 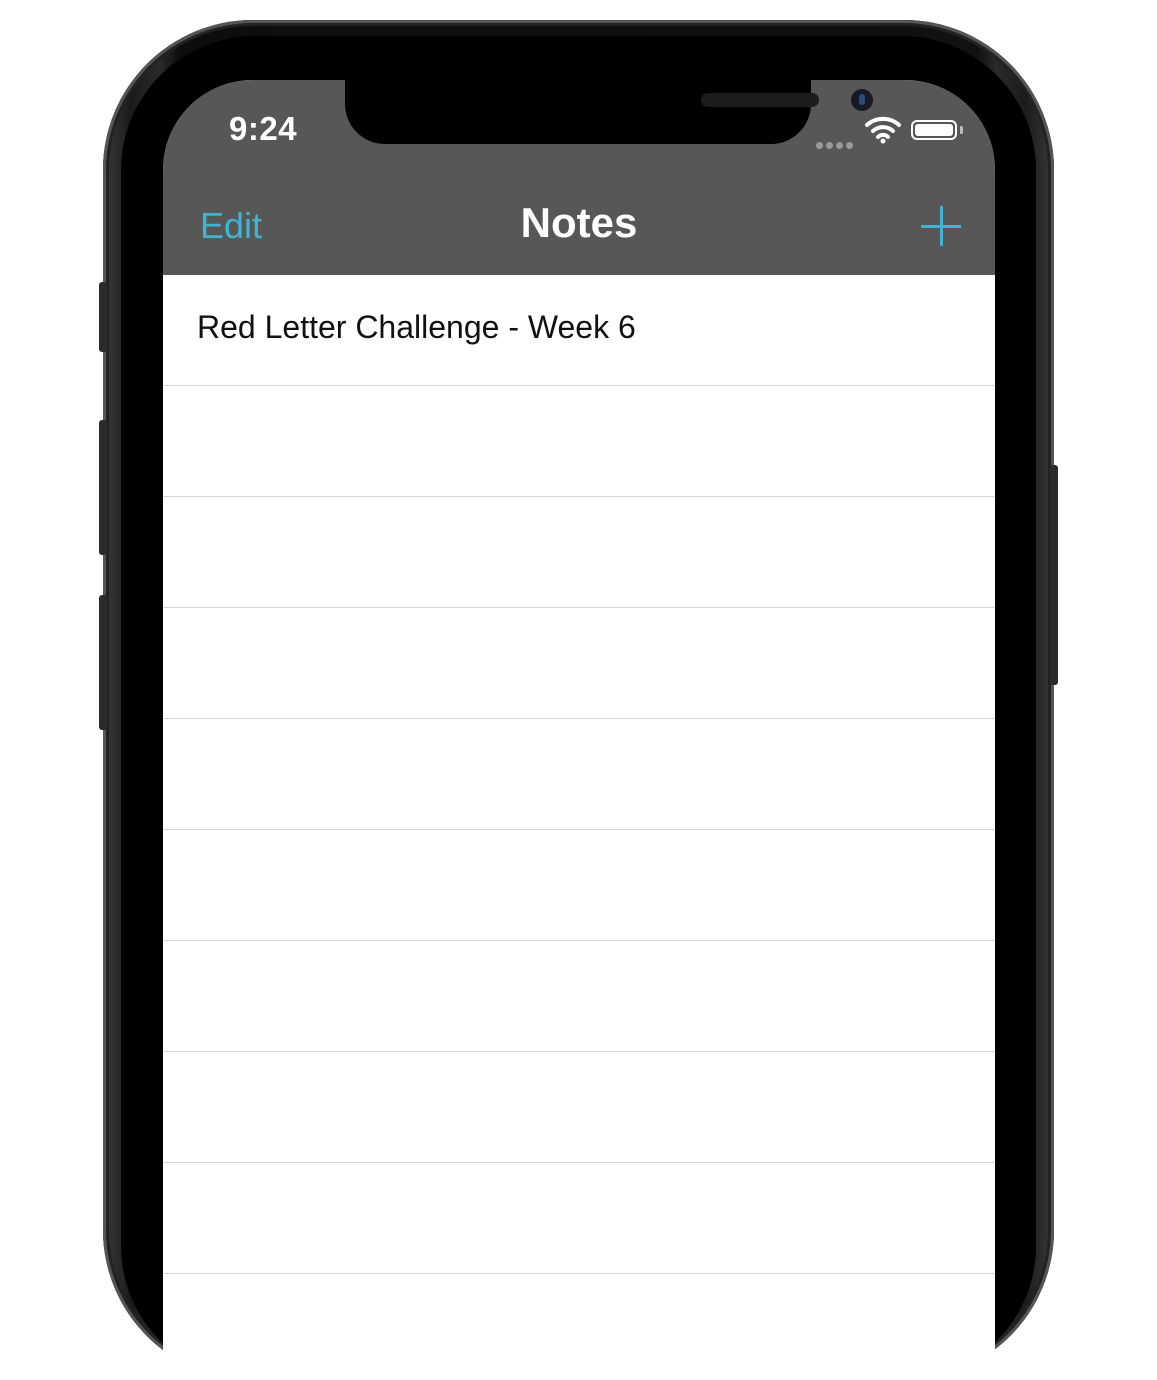 I want to click on front-camera, so click(x=862, y=100).